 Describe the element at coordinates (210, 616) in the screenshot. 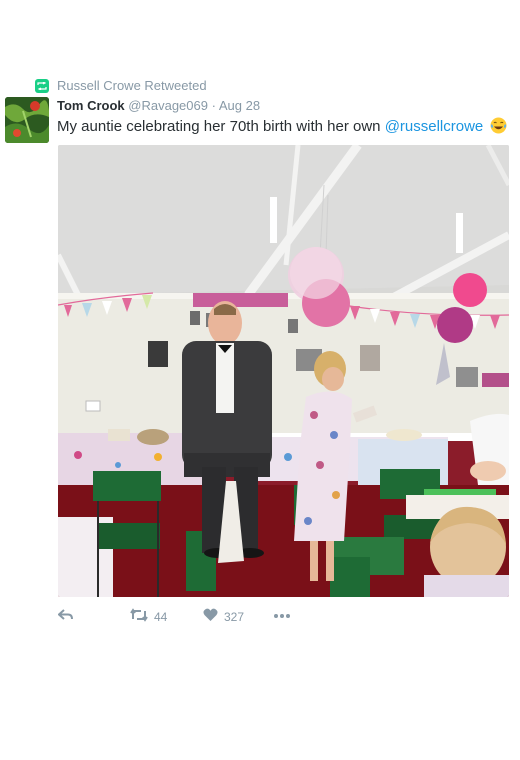

I see `heart-icon` at that location.